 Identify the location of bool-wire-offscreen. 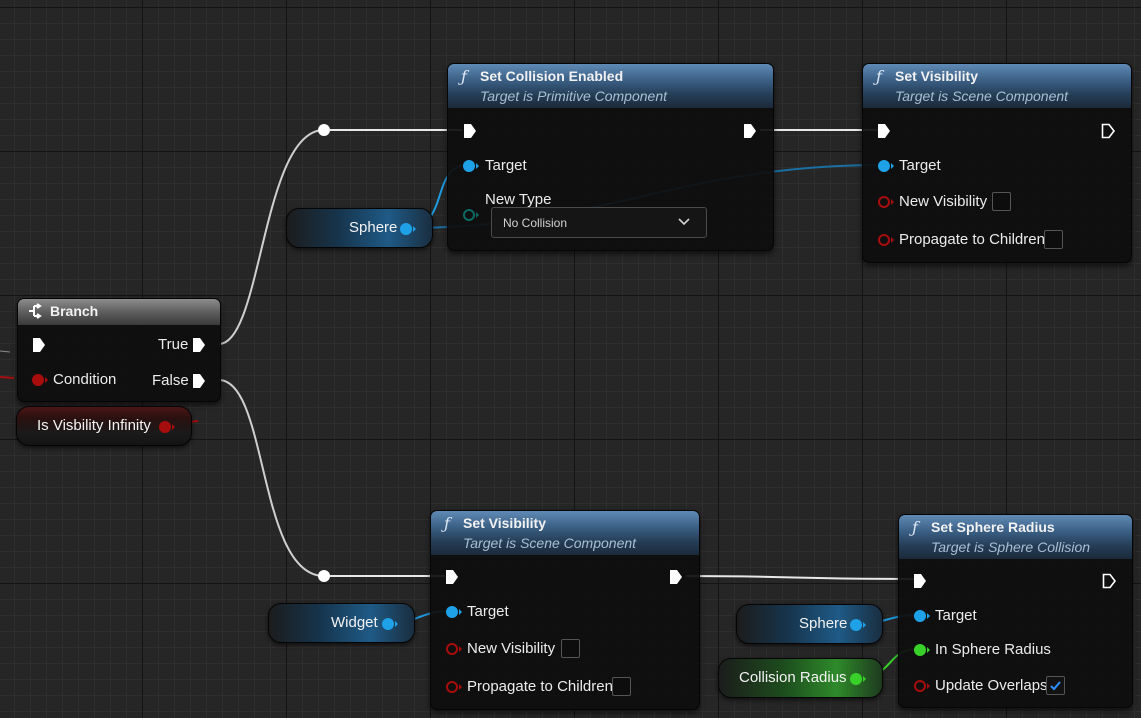
(7, 377).